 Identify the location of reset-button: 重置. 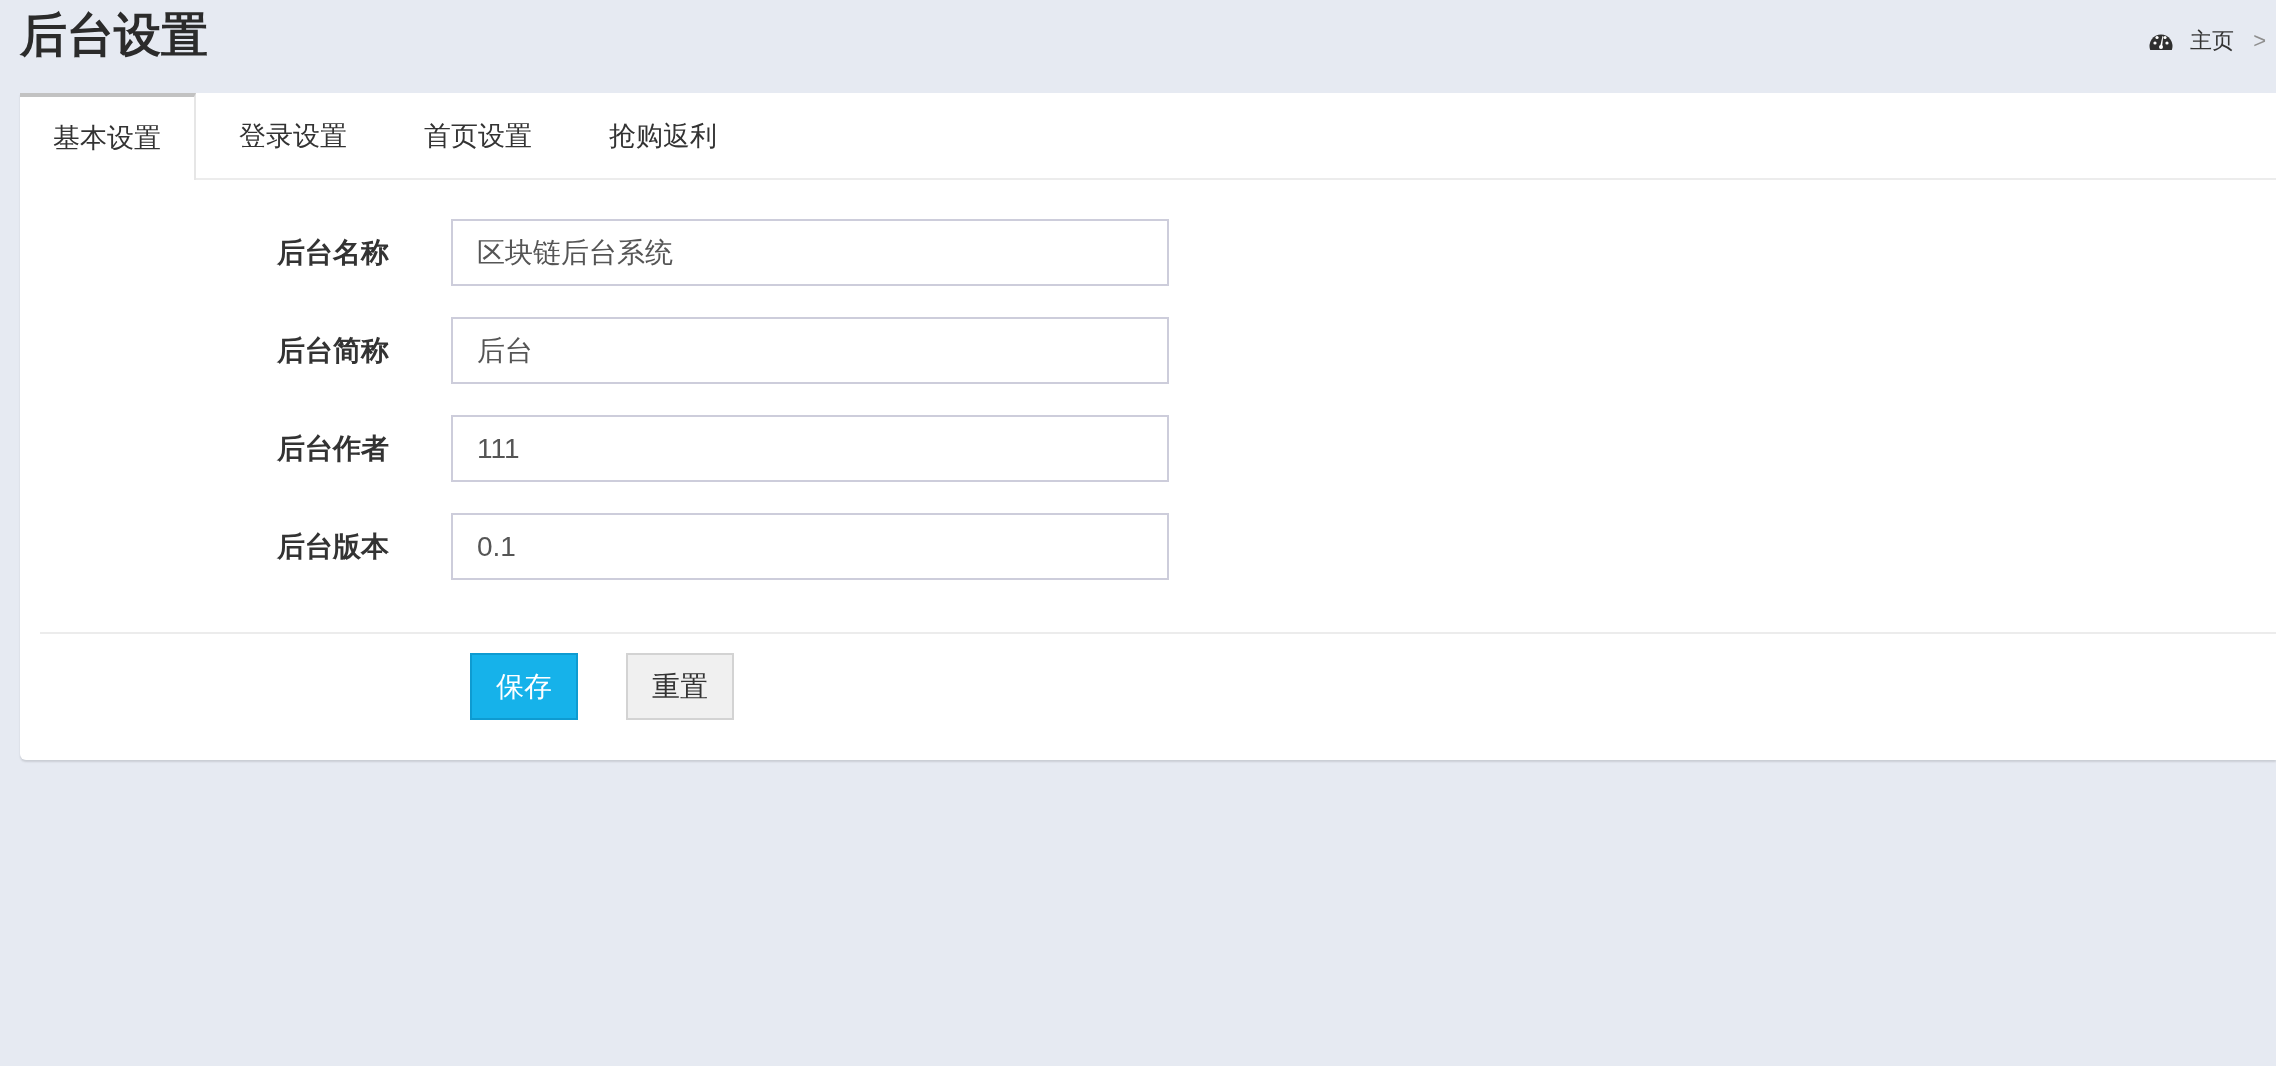
(680, 686).